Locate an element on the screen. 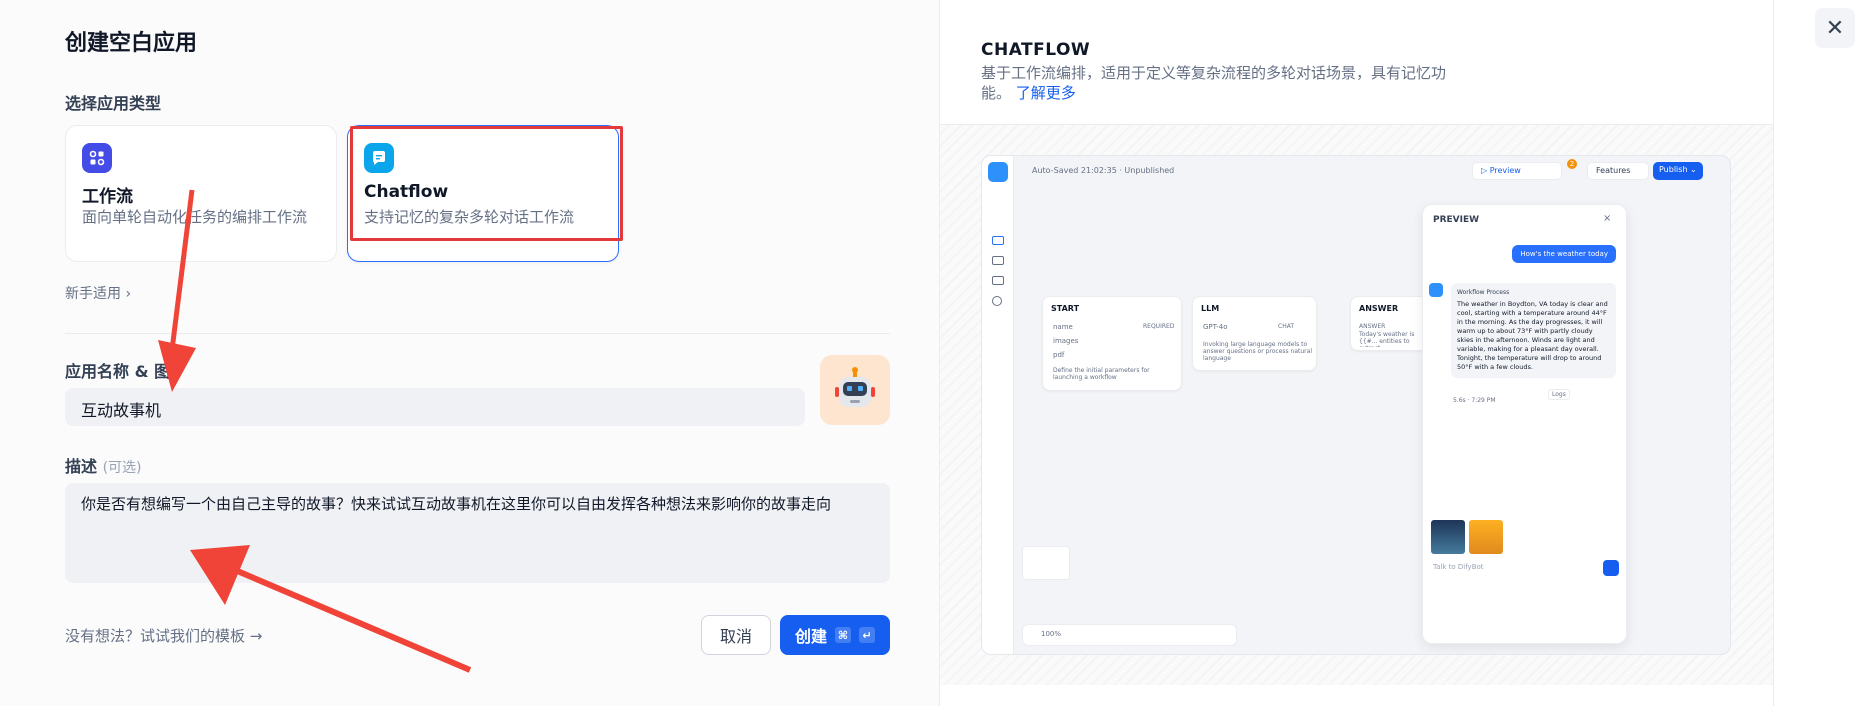  card-name: 工作流 is located at coordinates (107, 197).